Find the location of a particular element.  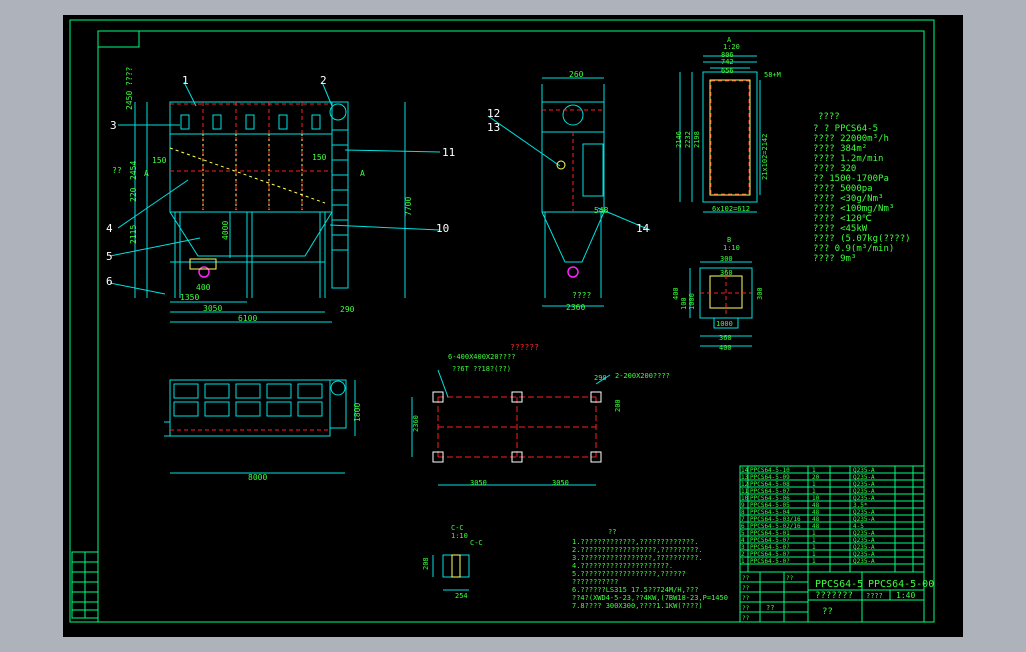

drawing-number-2: PPCS64-5-00 is located at coordinates (901, 584).